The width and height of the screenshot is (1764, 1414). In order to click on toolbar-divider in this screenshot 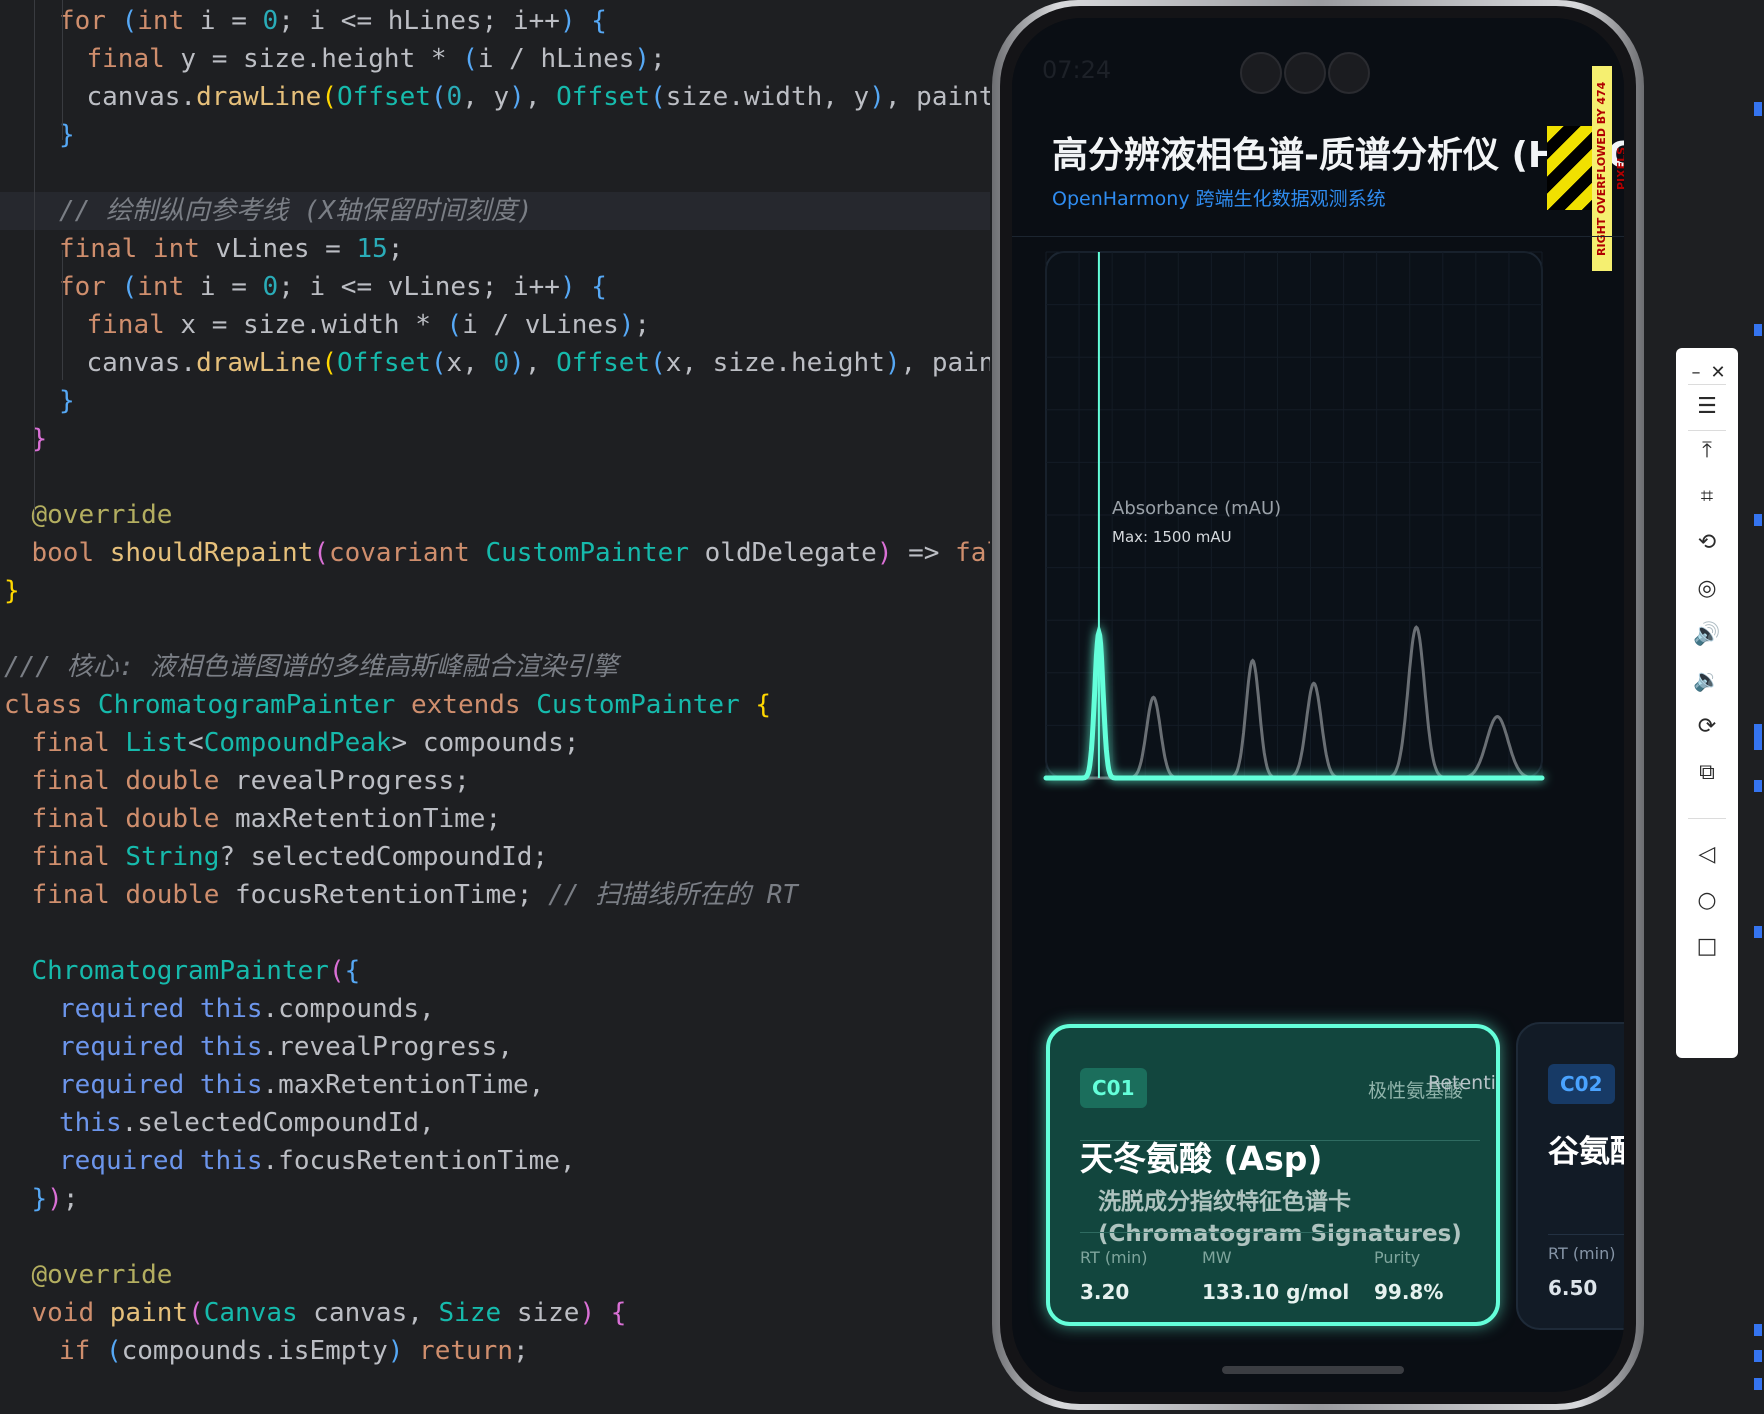, I will do `click(1707, 384)`.